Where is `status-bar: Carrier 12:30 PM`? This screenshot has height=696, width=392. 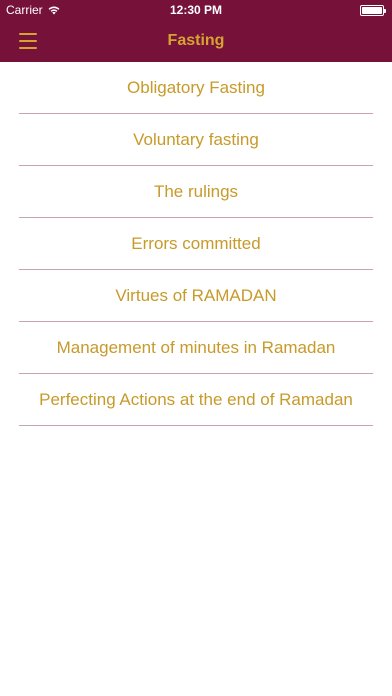
status-bar: Carrier 12:30 PM is located at coordinates (196, 10).